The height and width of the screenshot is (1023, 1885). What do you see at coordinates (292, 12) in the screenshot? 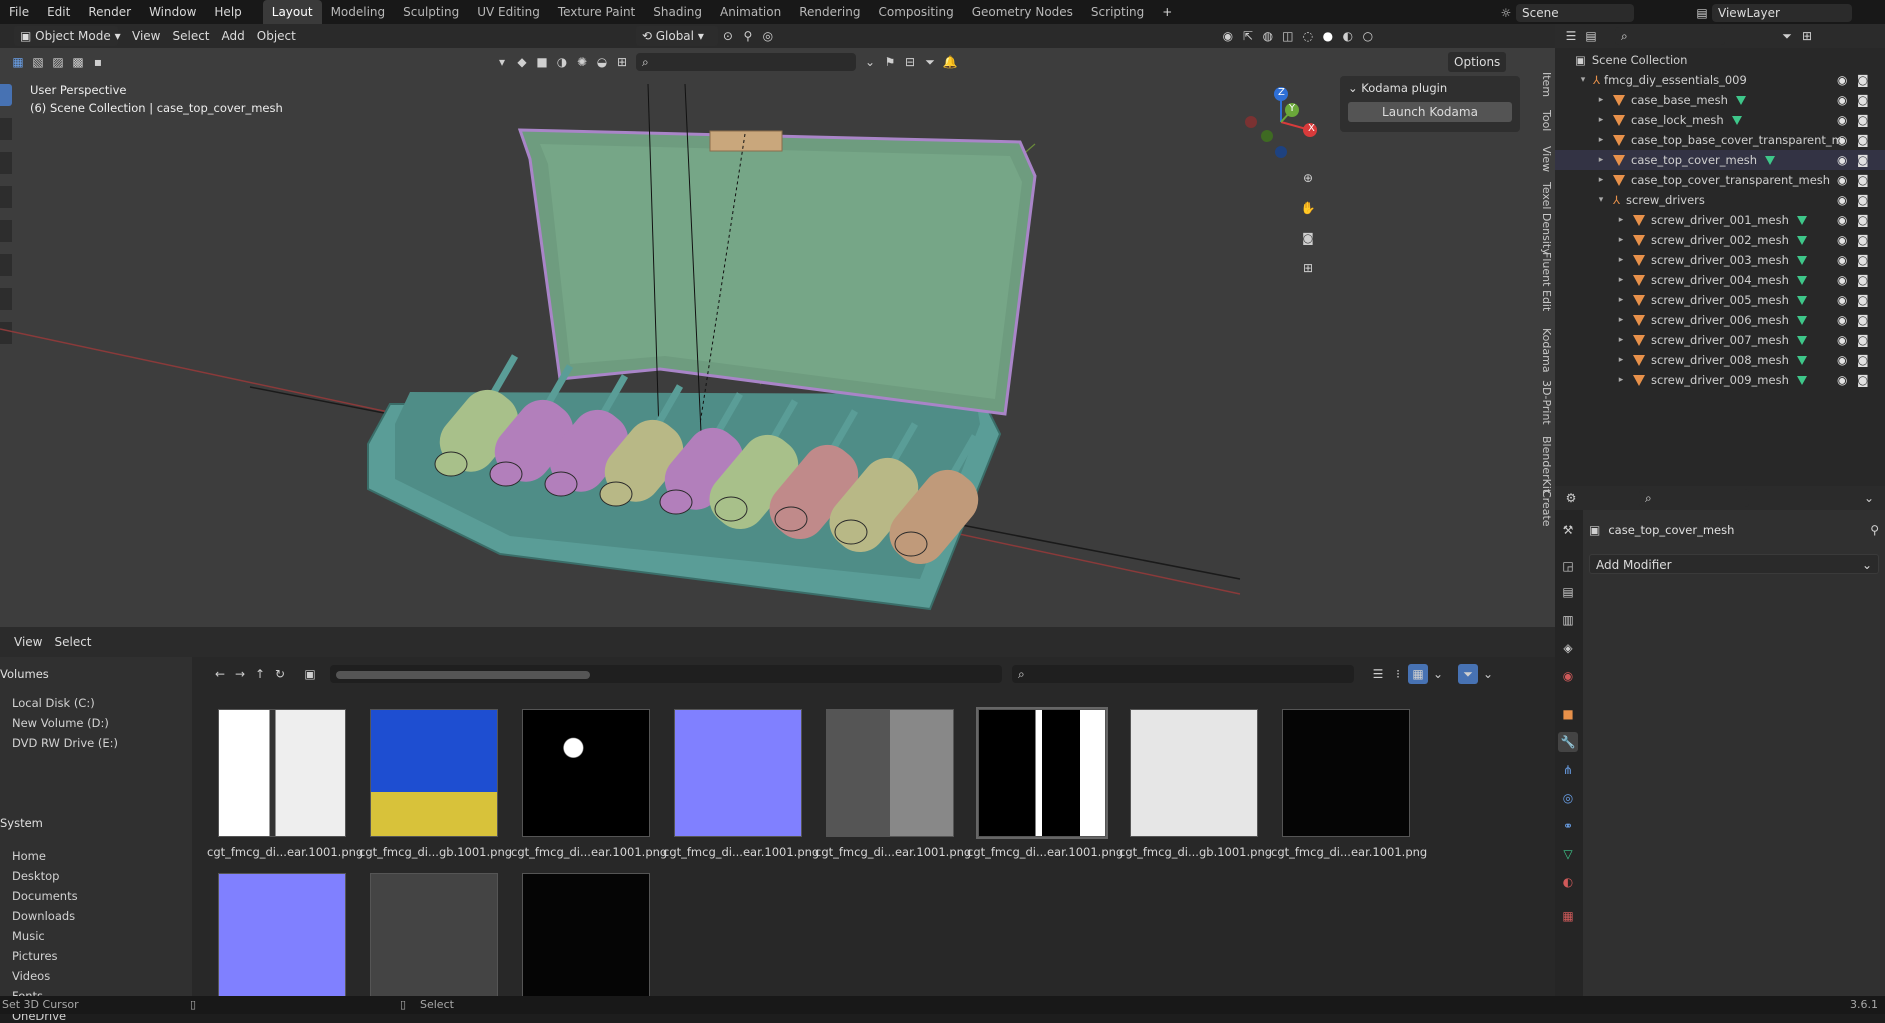
I see `tab-layout: Layout` at bounding box center [292, 12].